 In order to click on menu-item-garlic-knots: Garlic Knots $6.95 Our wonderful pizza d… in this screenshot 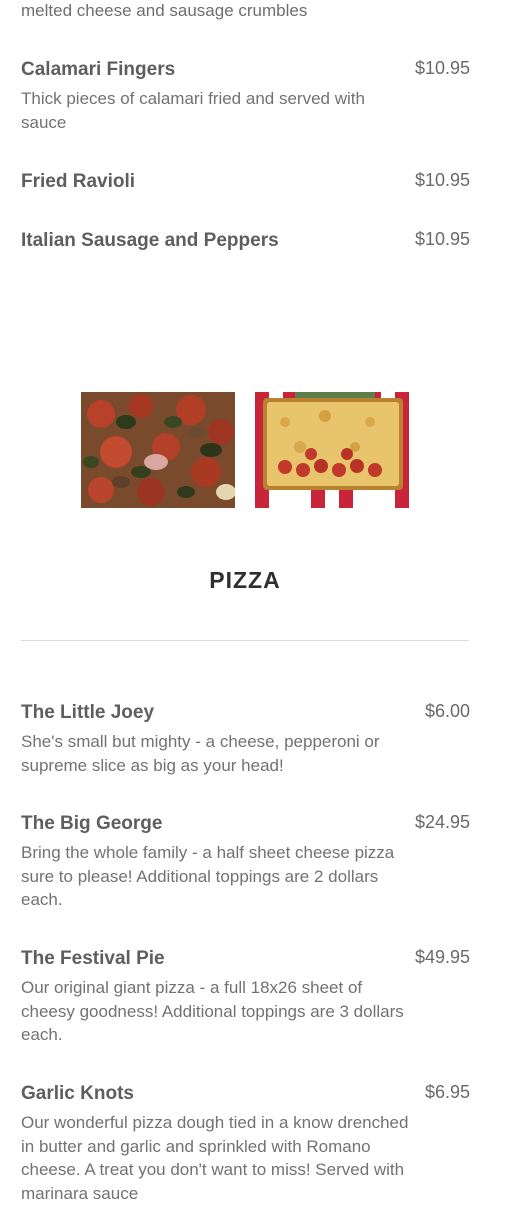, I will do `click(245, 1143)`.